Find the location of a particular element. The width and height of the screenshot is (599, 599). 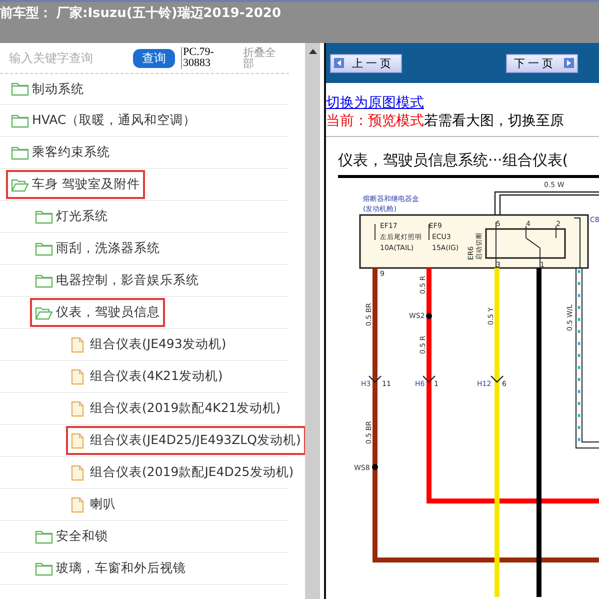

next-page-button: 下一页 is located at coordinates (542, 63).